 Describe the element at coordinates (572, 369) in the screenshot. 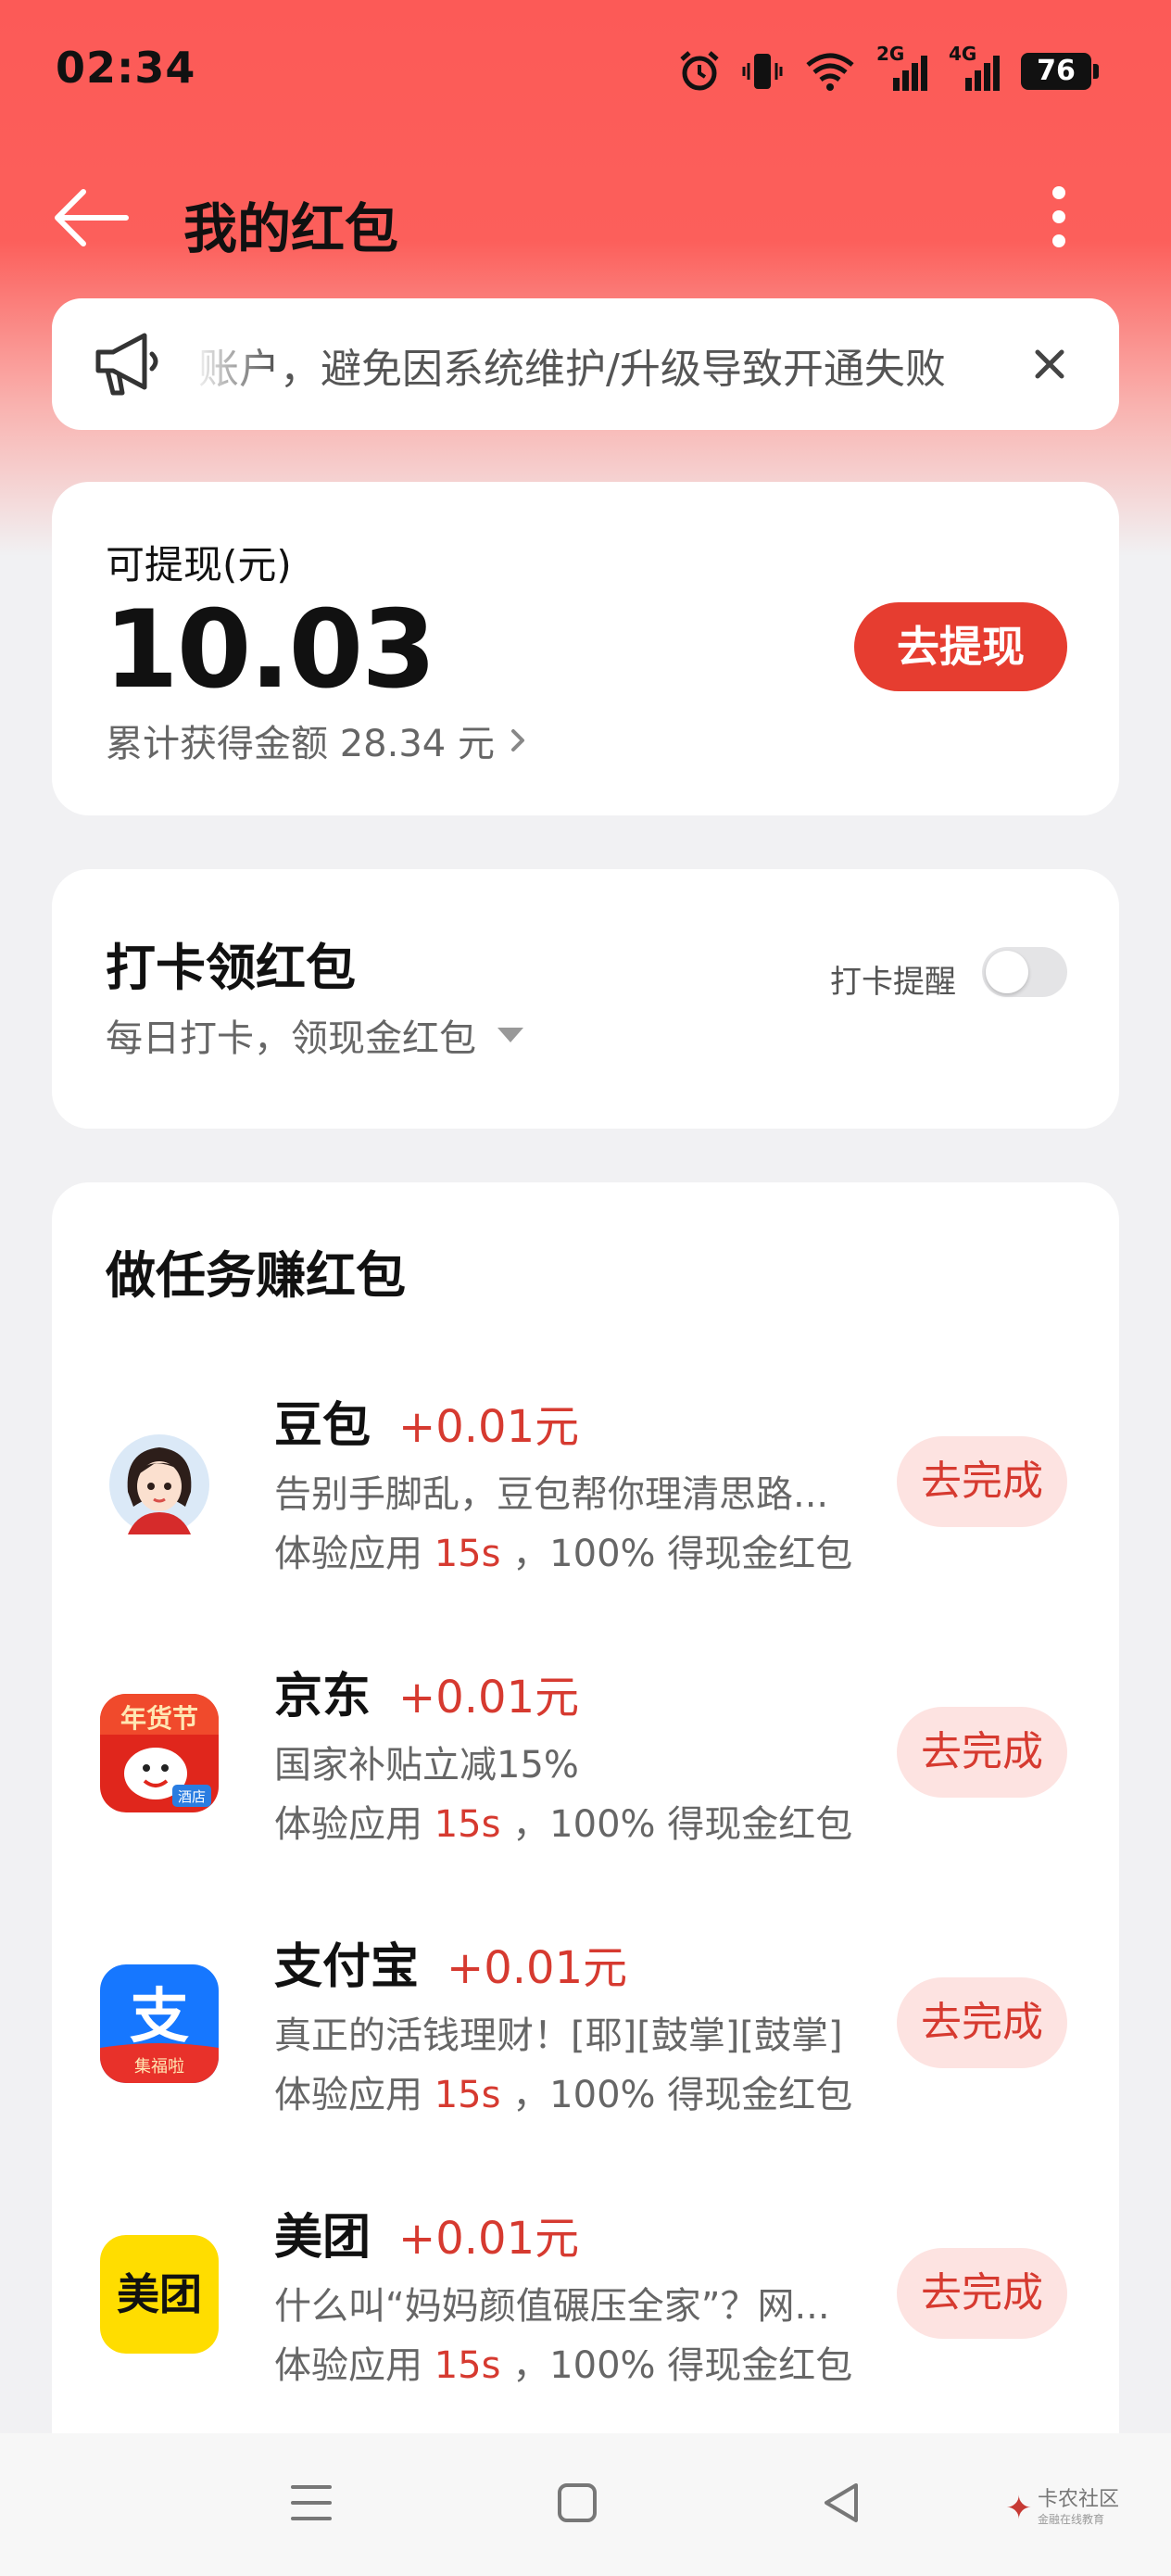

I see `notice-text: 账户，避免因系统维护/升级导致开通失败` at that location.